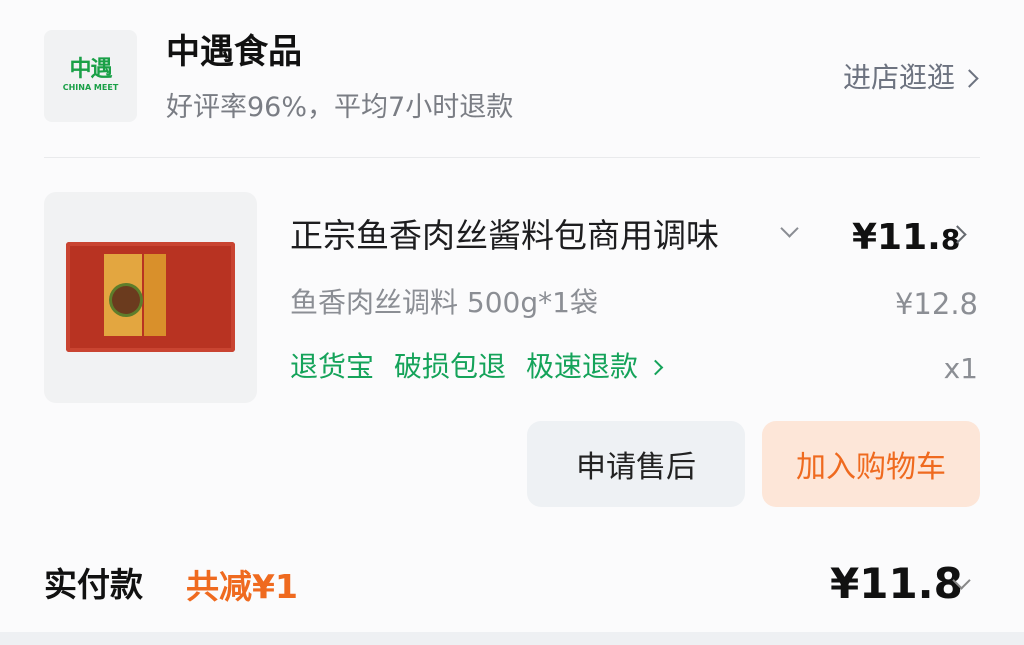 This screenshot has height=645, width=1024. What do you see at coordinates (234, 52) in the screenshot?
I see `shop-name: 中遇食品` at bounding box center [234, 52].